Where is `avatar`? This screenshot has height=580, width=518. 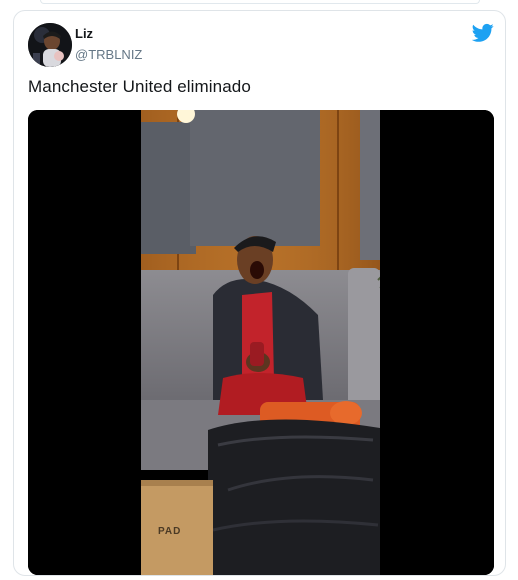
avatar is located at coordinates (50, 45).